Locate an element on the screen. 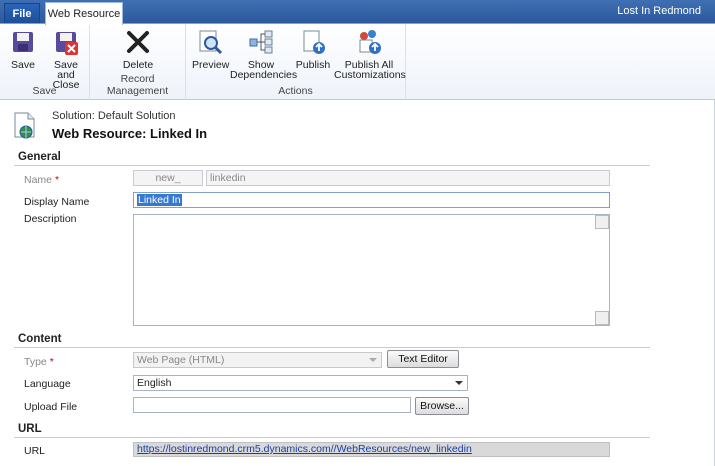 The image size is (715, 466). name-prefix-field: new_ is located at coordinates (168, 178).